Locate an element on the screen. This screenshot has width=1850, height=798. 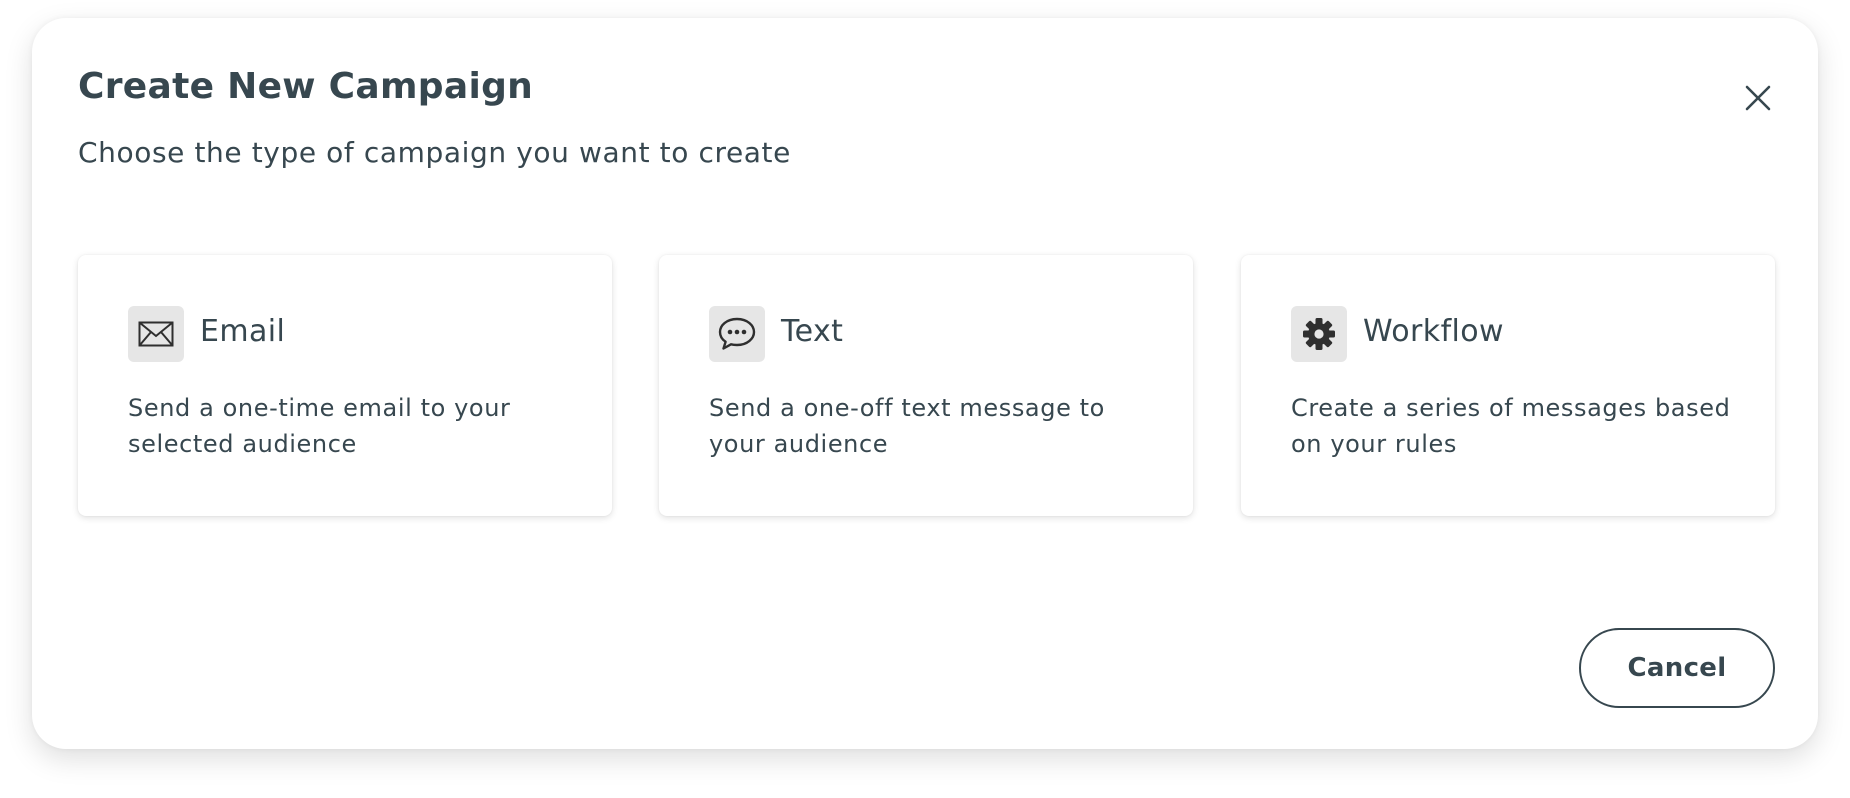
email-icon-tile is located at coordinates (156, 334).